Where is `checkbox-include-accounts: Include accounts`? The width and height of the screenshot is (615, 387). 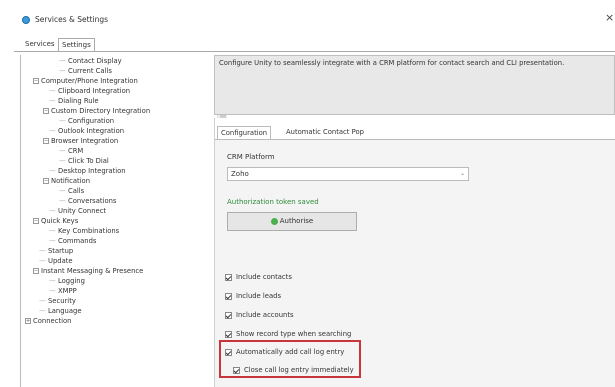 checkbox-include-accounts: Include accounts is located at coordinates (259, 315).